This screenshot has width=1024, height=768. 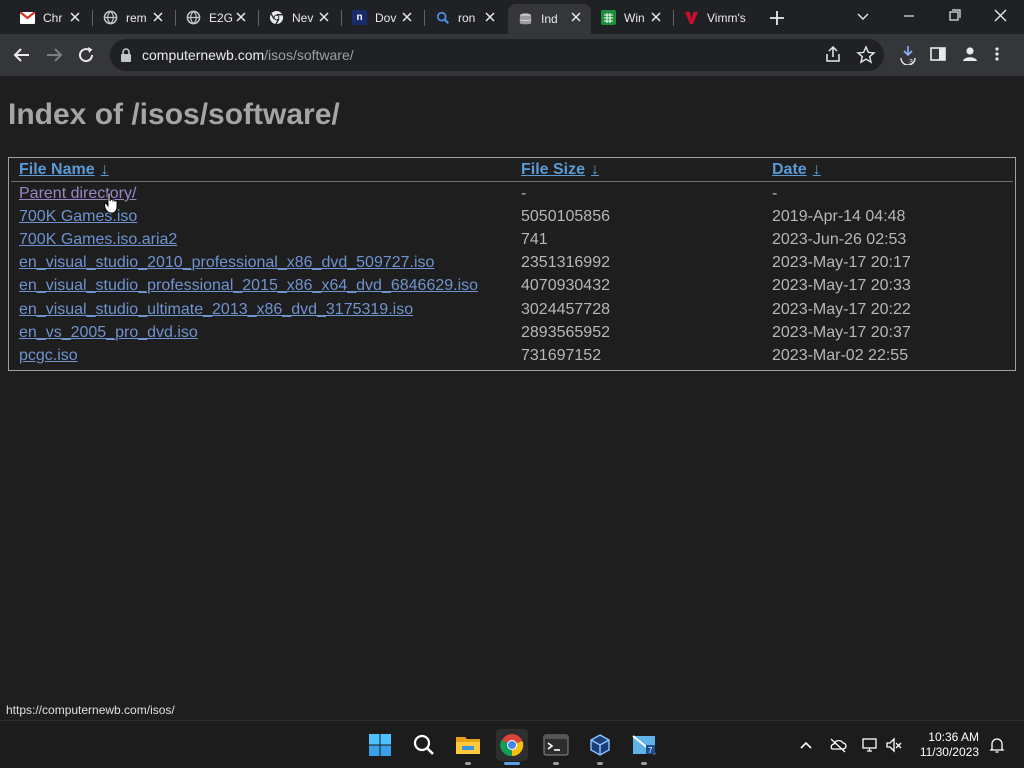 I want to click on download-icon: 3, so click(x=908, y=54).